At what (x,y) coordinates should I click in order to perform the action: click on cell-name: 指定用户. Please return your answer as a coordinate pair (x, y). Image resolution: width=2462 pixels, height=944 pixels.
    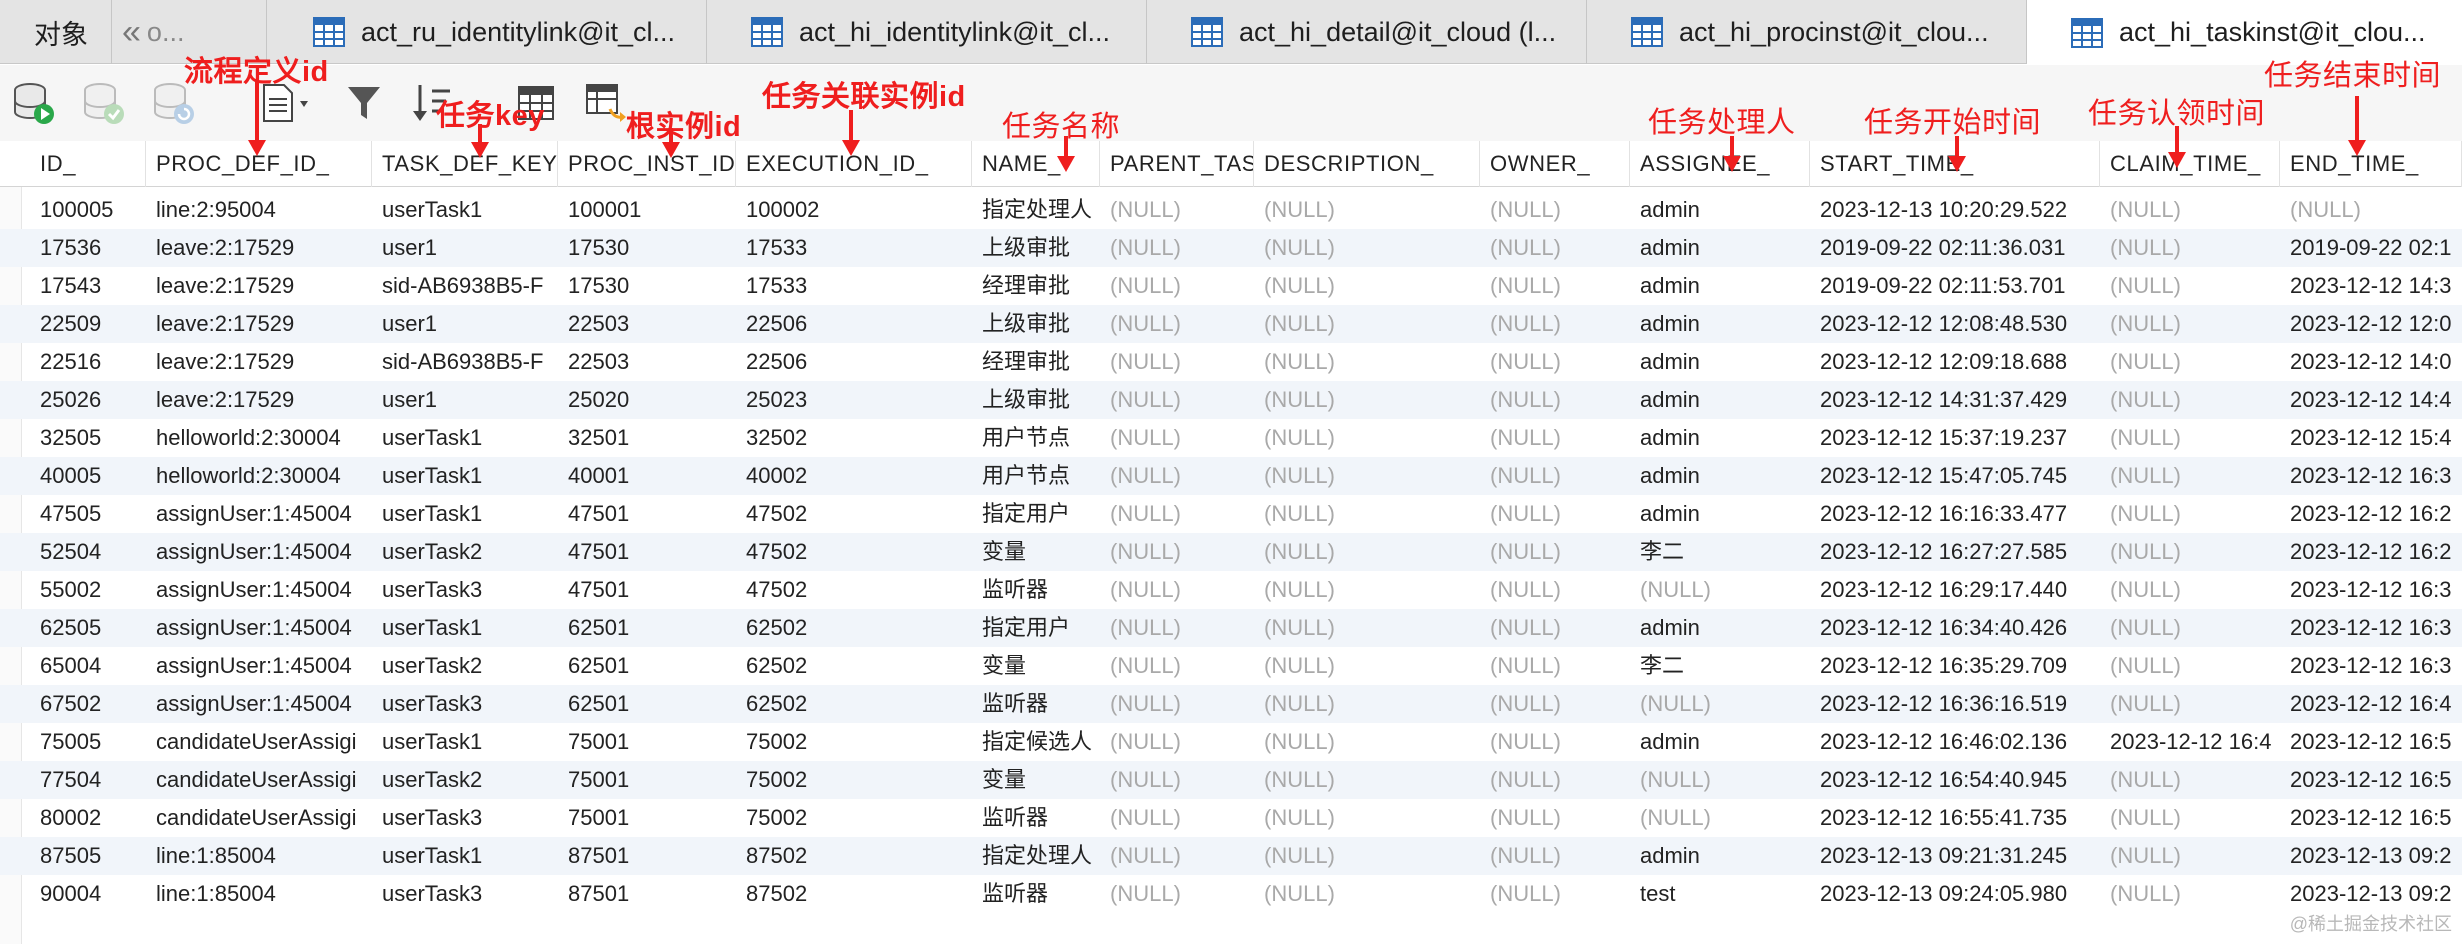
    Looking at the image, I should click on (1036, 628).